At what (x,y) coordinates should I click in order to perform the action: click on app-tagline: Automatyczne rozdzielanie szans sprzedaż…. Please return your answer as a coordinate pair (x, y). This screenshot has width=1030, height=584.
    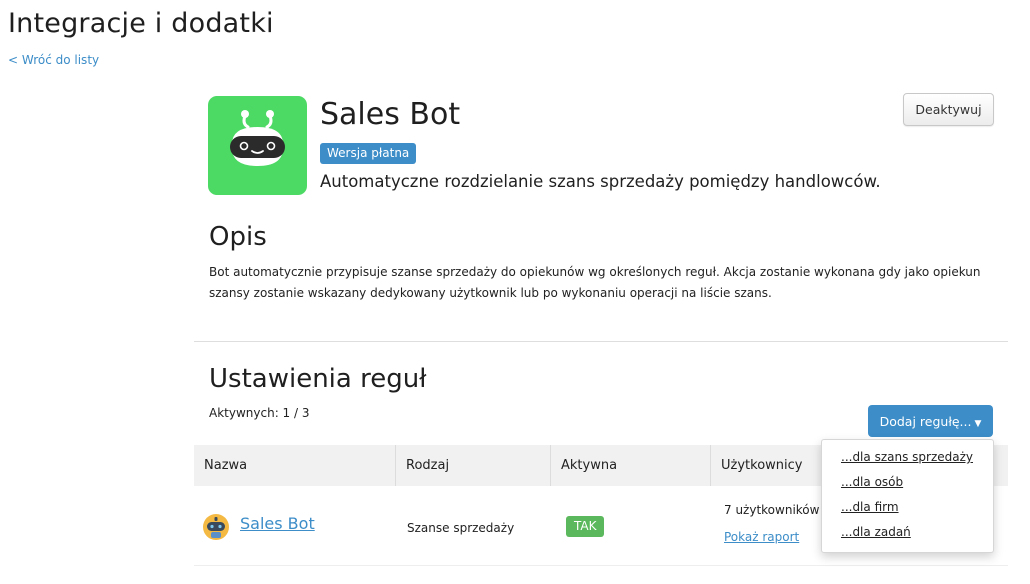
    Looking at the image, I should click on (600, 181).